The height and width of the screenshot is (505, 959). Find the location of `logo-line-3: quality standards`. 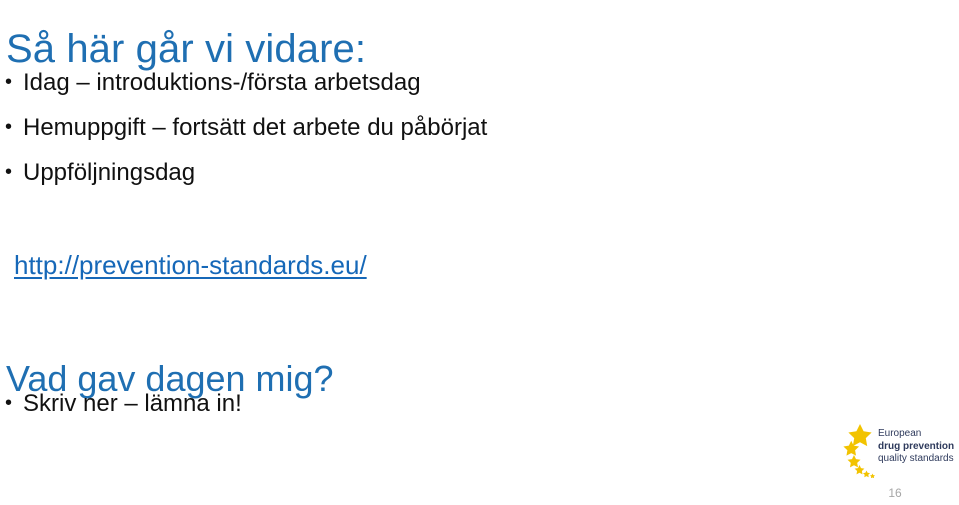

logo-line-3: quality standards is located at coordinates (916, 458).